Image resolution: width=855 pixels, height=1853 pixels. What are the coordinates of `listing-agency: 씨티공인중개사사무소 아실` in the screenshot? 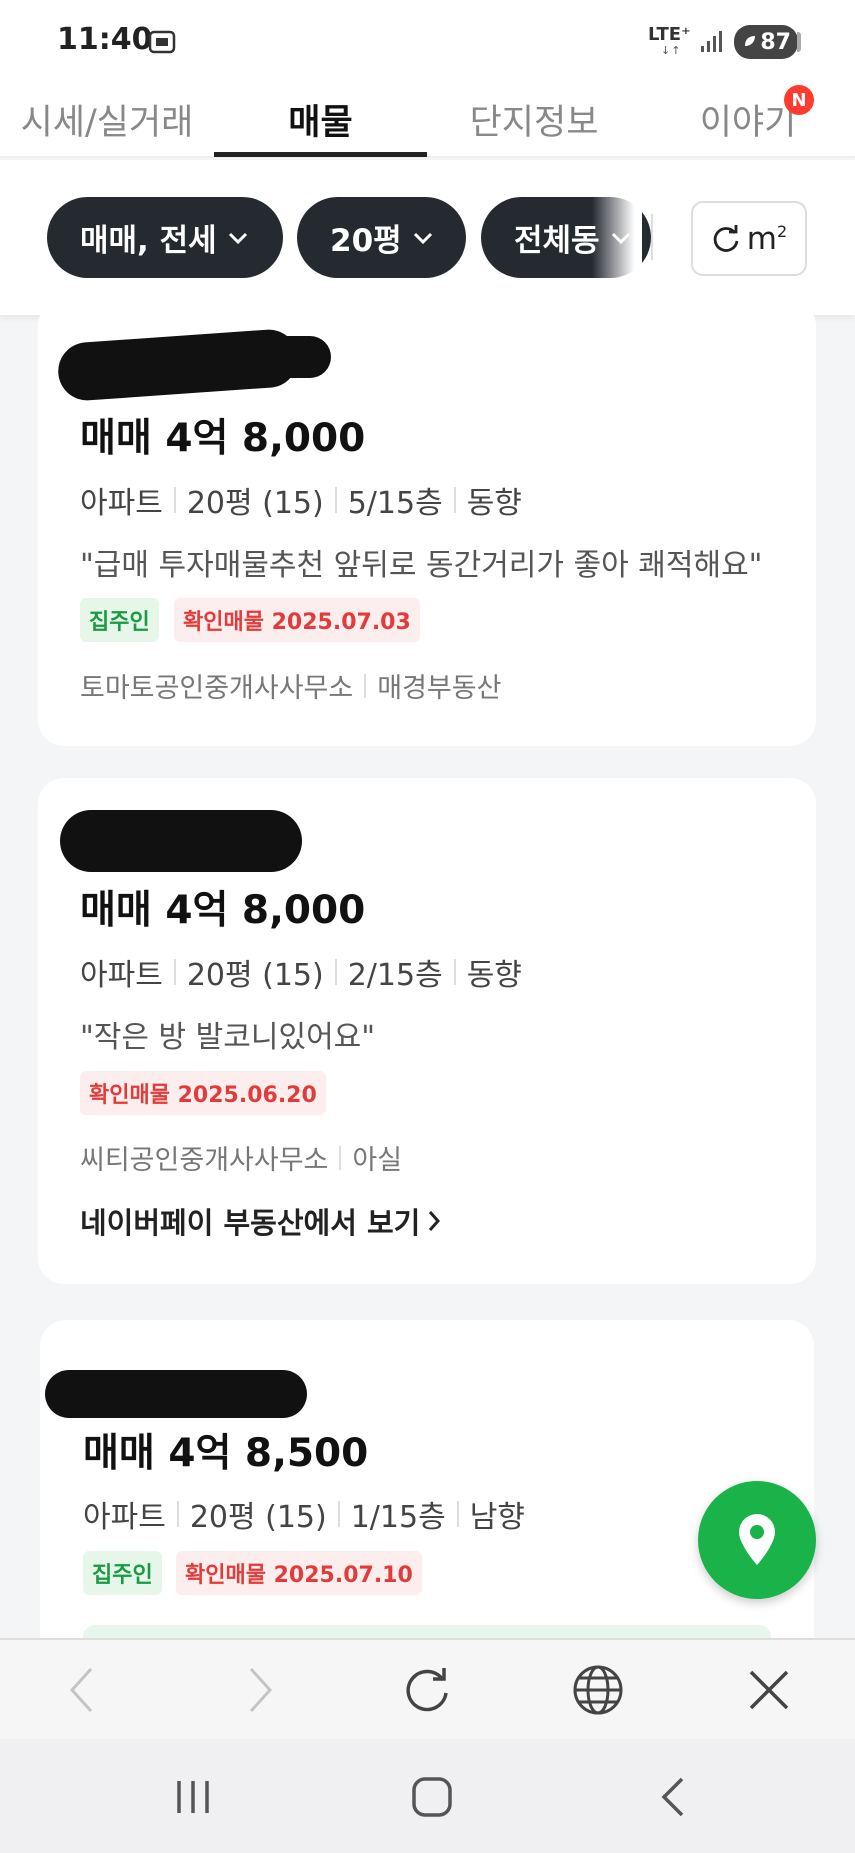 It's located at (241, 1160).